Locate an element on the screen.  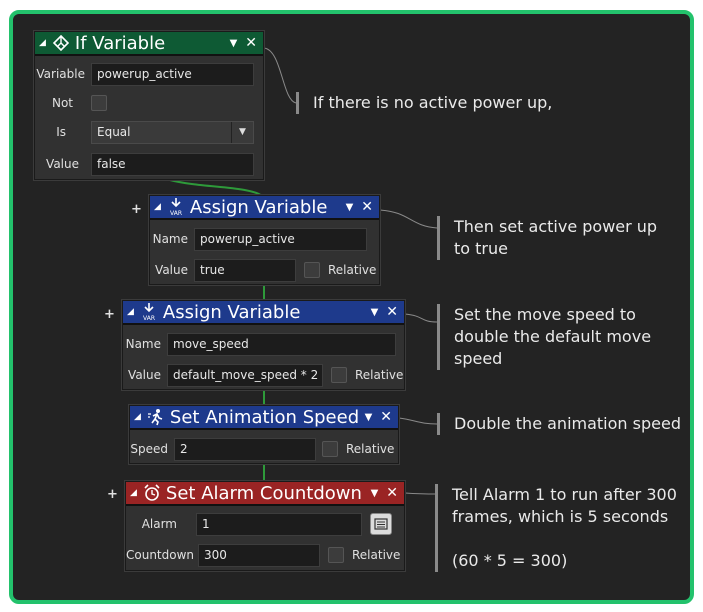
is-select: Equal ▼ is located at coordinates (172, 132).